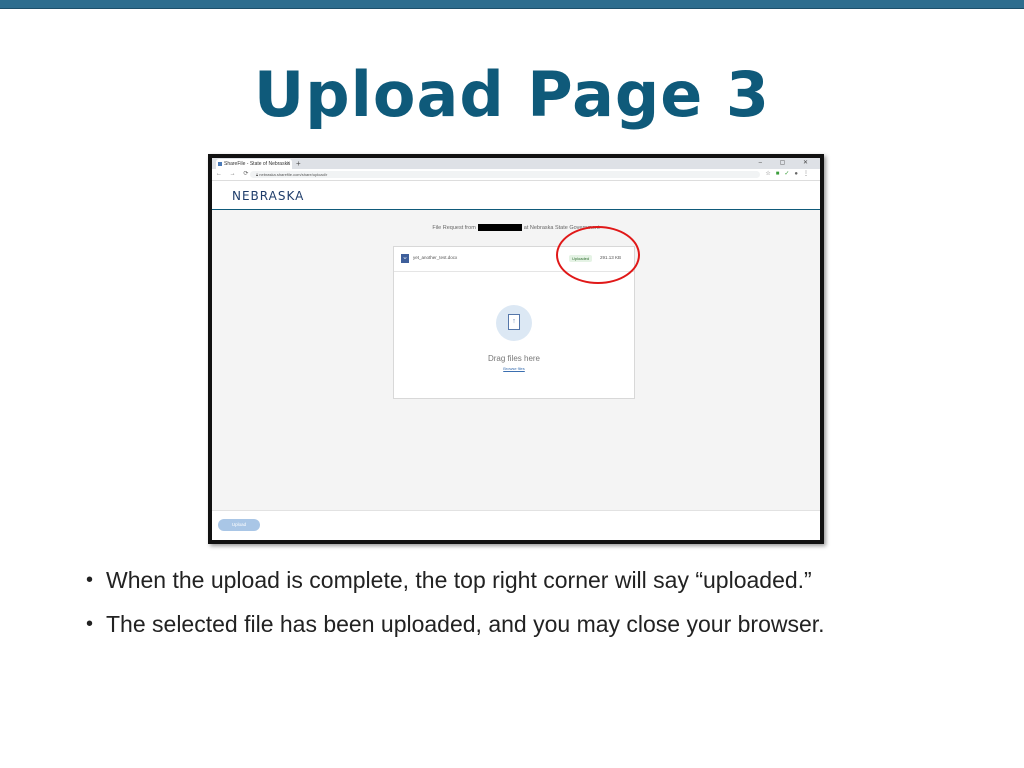  I want to click on upload-button: Upload, so click(239, 525).